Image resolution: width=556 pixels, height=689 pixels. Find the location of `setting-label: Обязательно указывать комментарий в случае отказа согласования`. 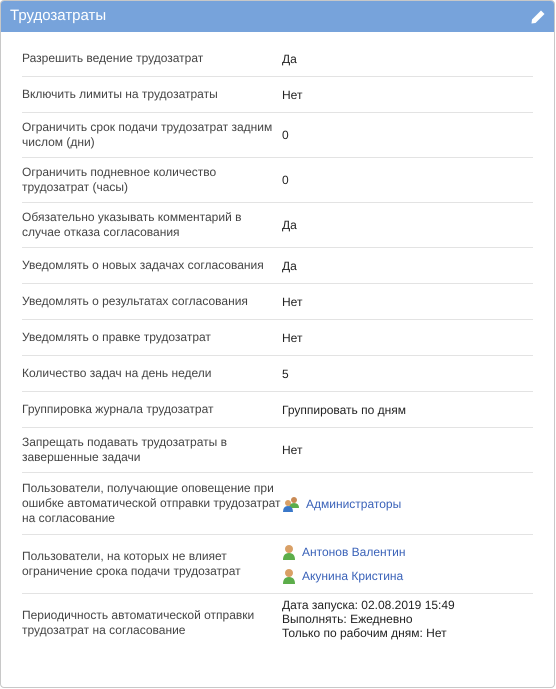

setting-label: Обязательно указывать комментарий в случае отказа согласования is located at coordinates (132, 225).